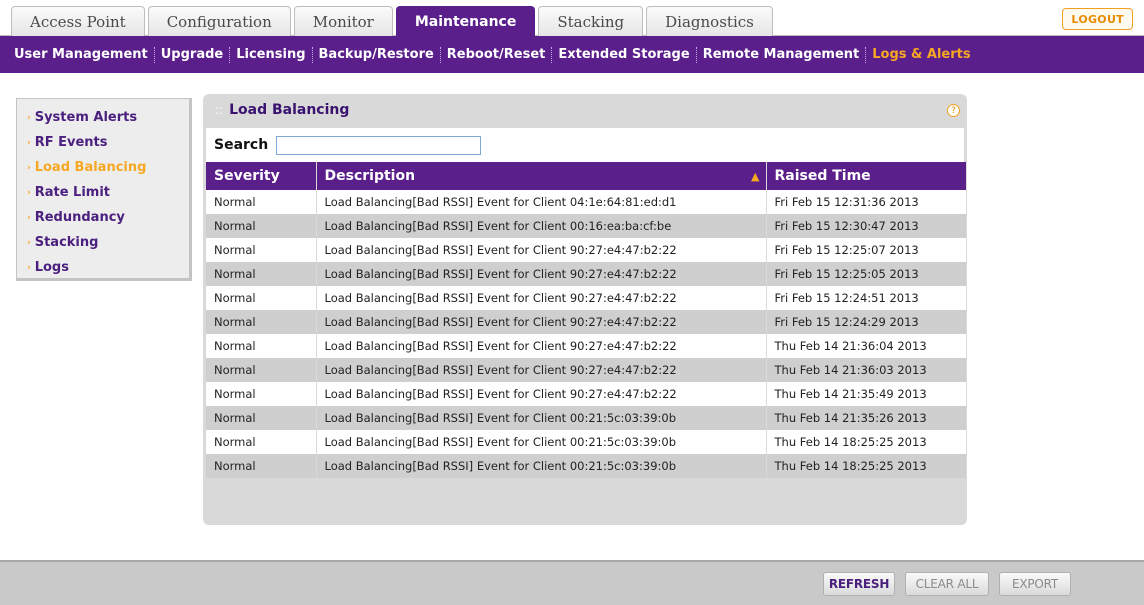 This screenshot has height=605, width=1144. I want to click on tab-access-point: Access Point, so click(78, 21).